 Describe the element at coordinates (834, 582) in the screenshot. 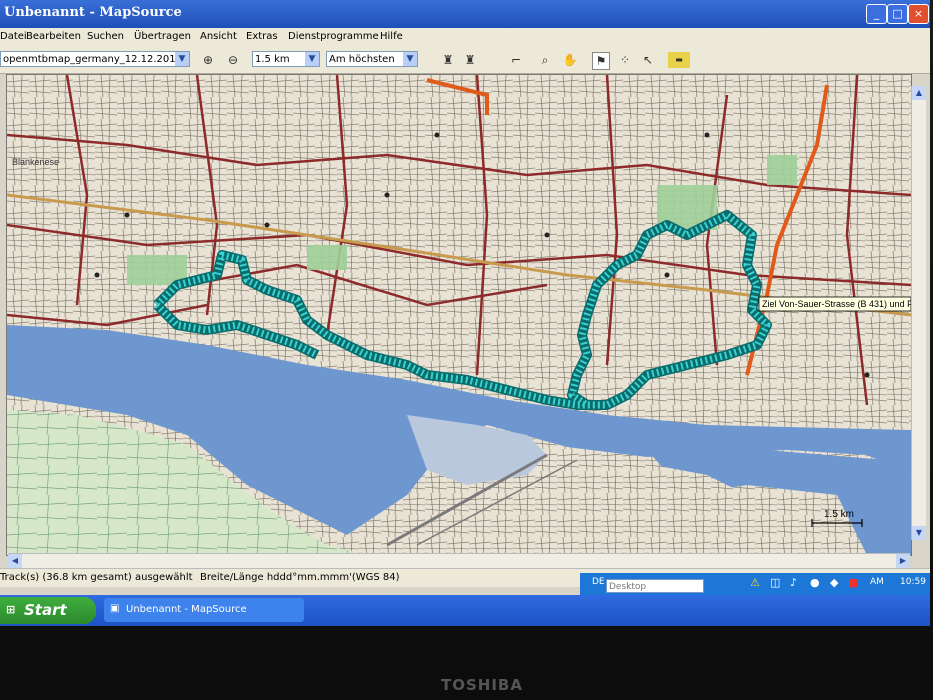

I see `tray-app-icon: ◆` at that location.